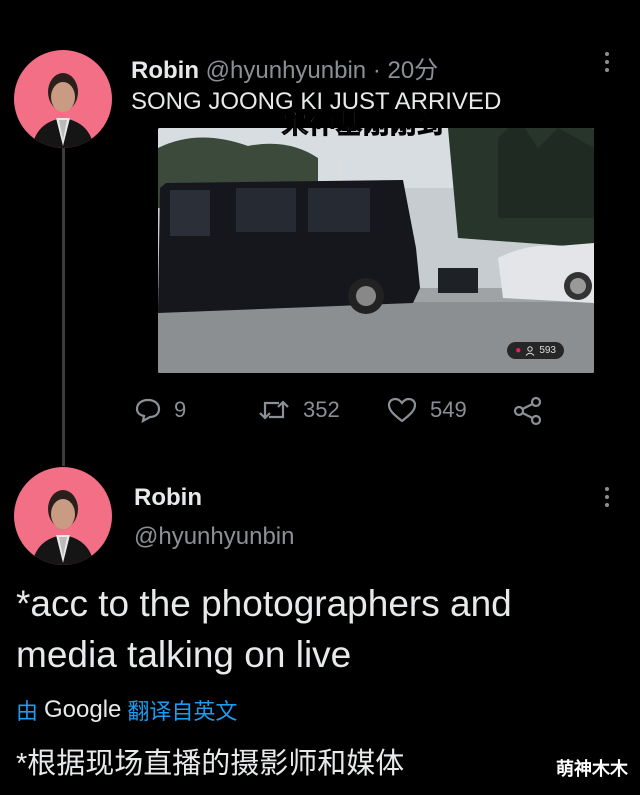  I want to click on views-badge: ● 593, so click(535, 350).